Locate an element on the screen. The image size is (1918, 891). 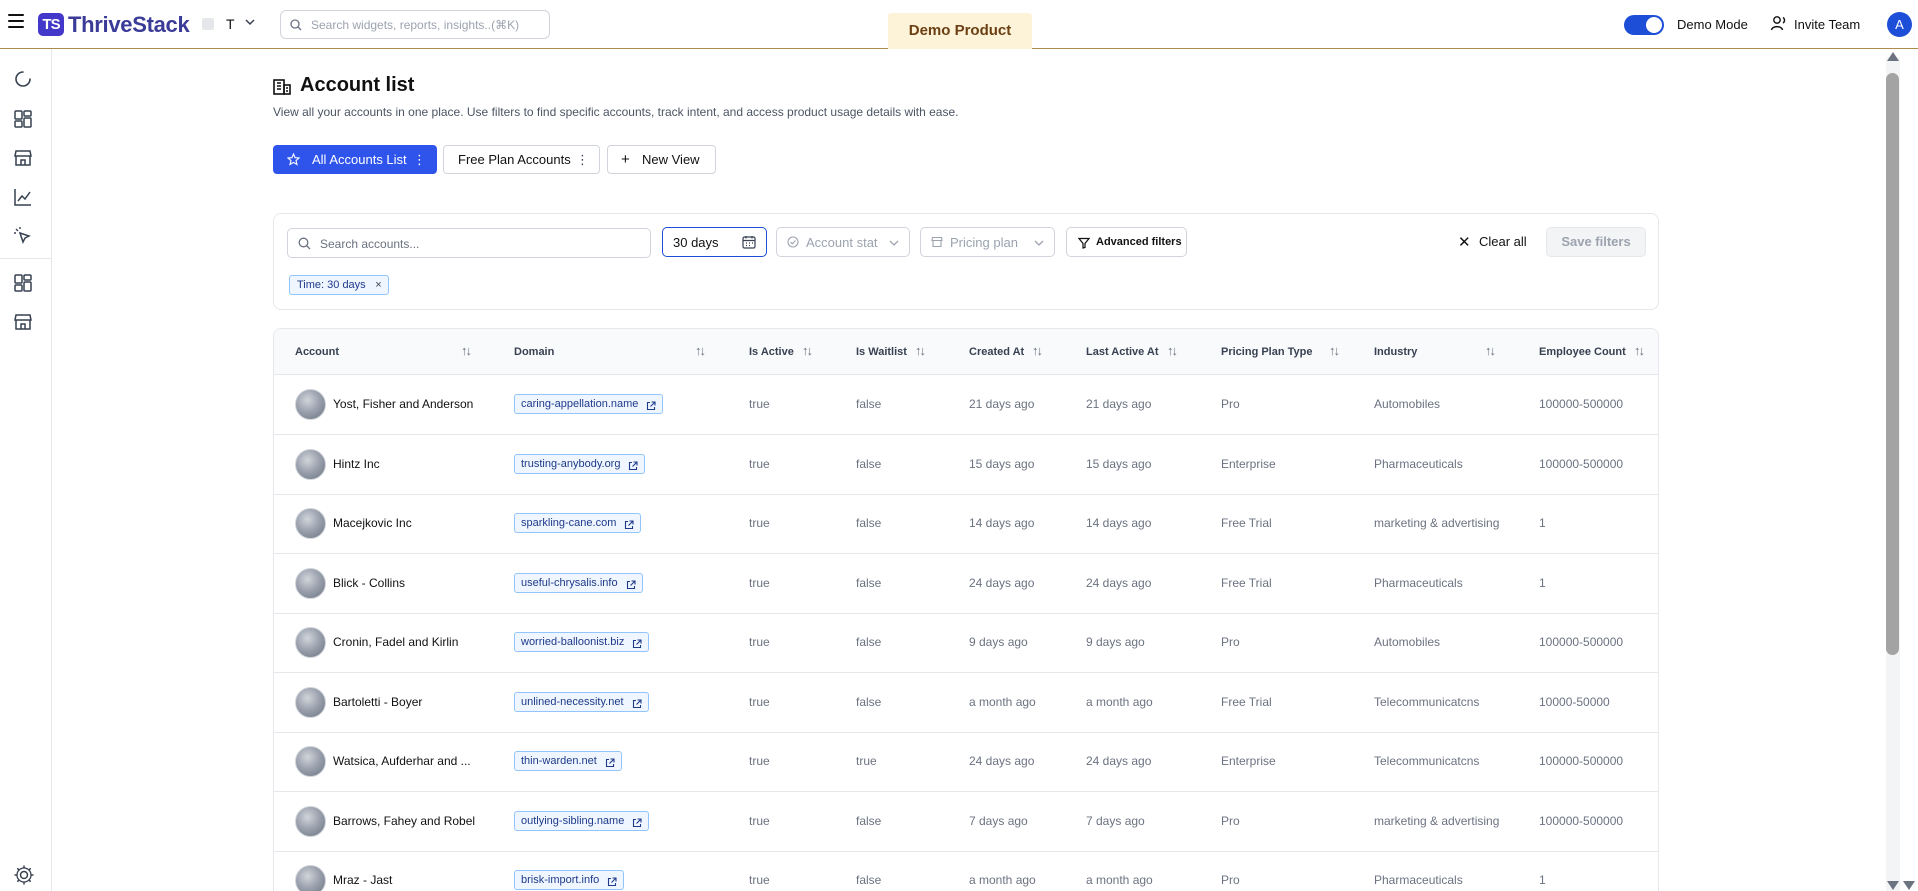
demo-mode-toggle is located at coordinates (1644, 25).